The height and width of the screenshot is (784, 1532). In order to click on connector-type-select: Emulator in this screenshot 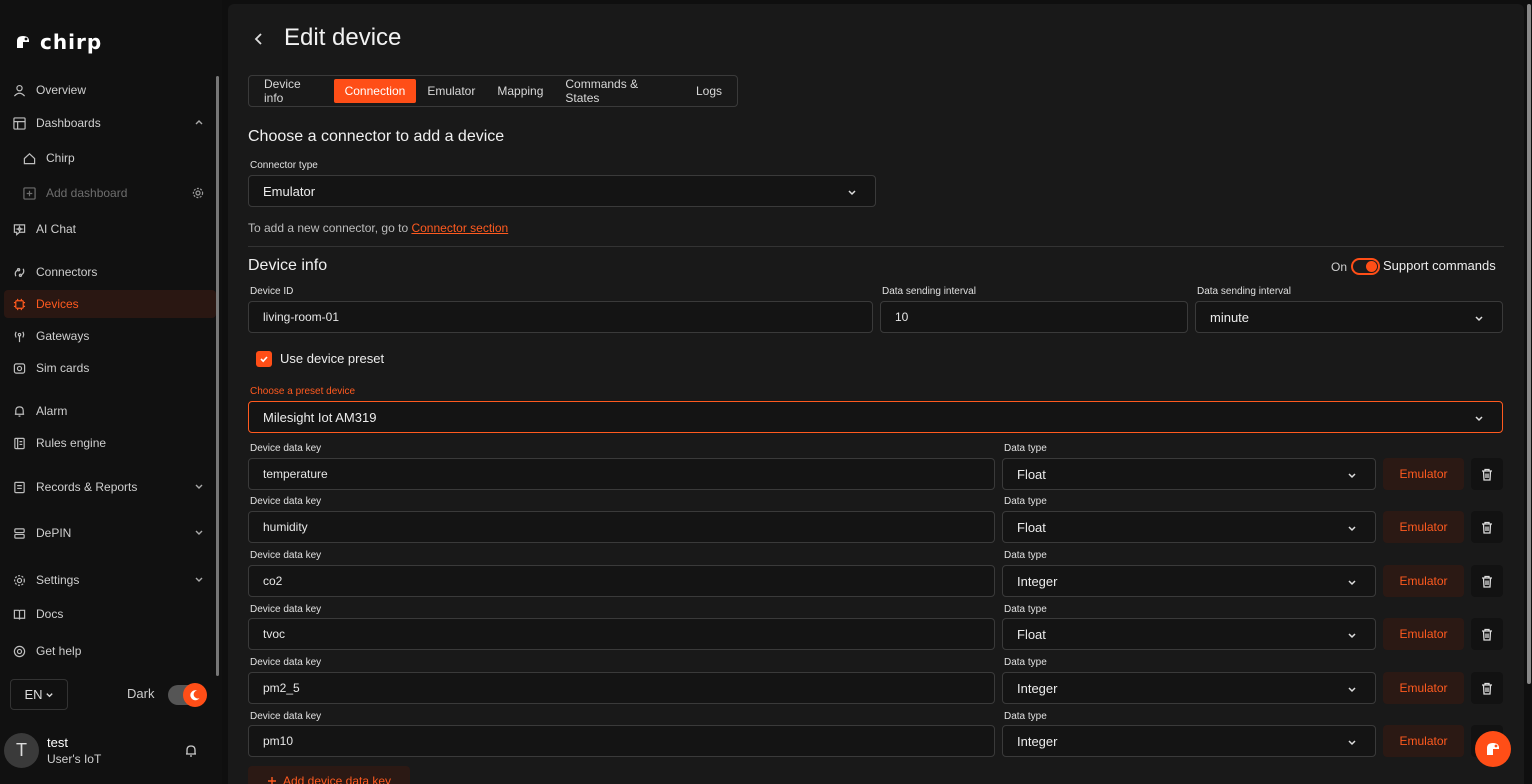, I will do `click(562, 191)`.